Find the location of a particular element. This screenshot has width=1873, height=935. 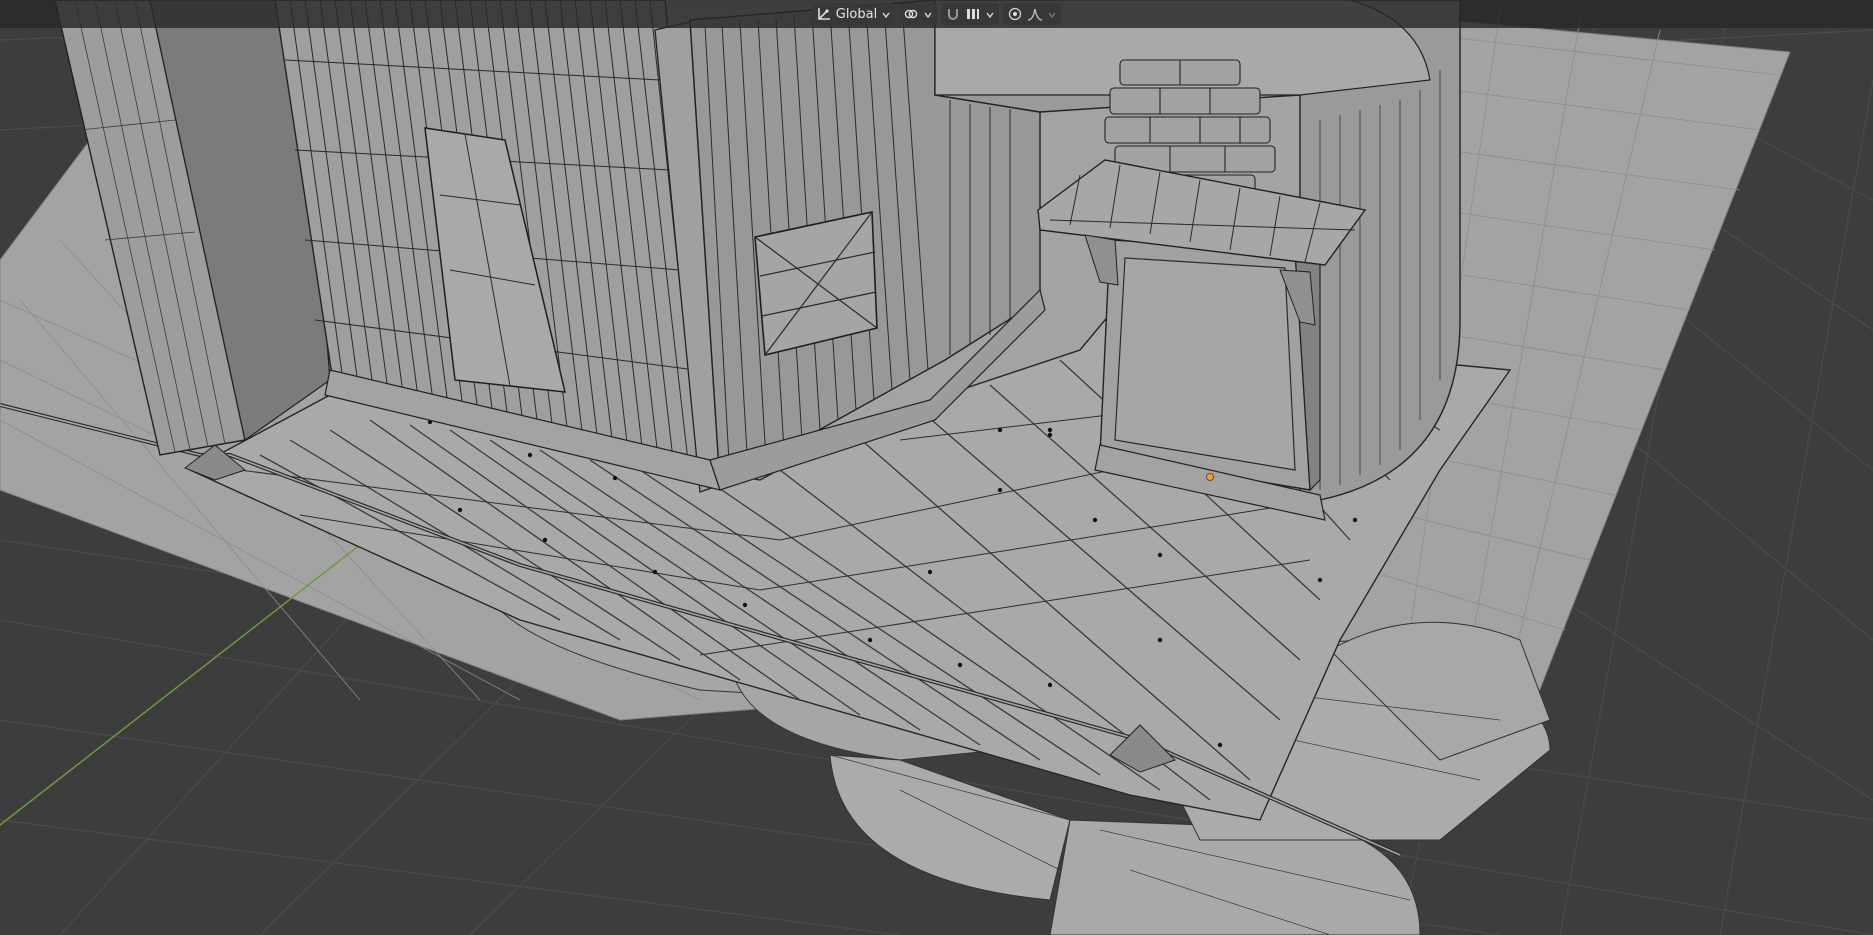

viewport-header: Global is located at coordinates (936, 14).